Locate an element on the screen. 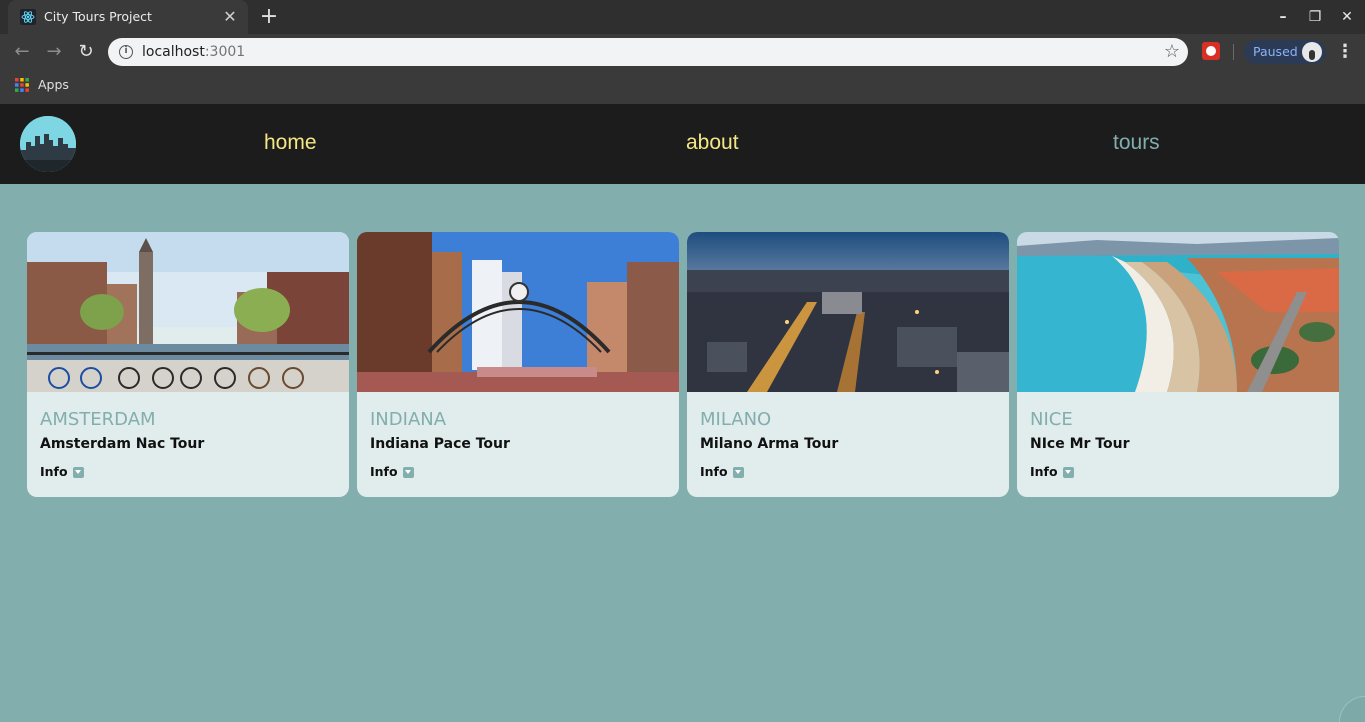  tour-name: Amsterdam Nac Tour is located at coordinates (122, 444).